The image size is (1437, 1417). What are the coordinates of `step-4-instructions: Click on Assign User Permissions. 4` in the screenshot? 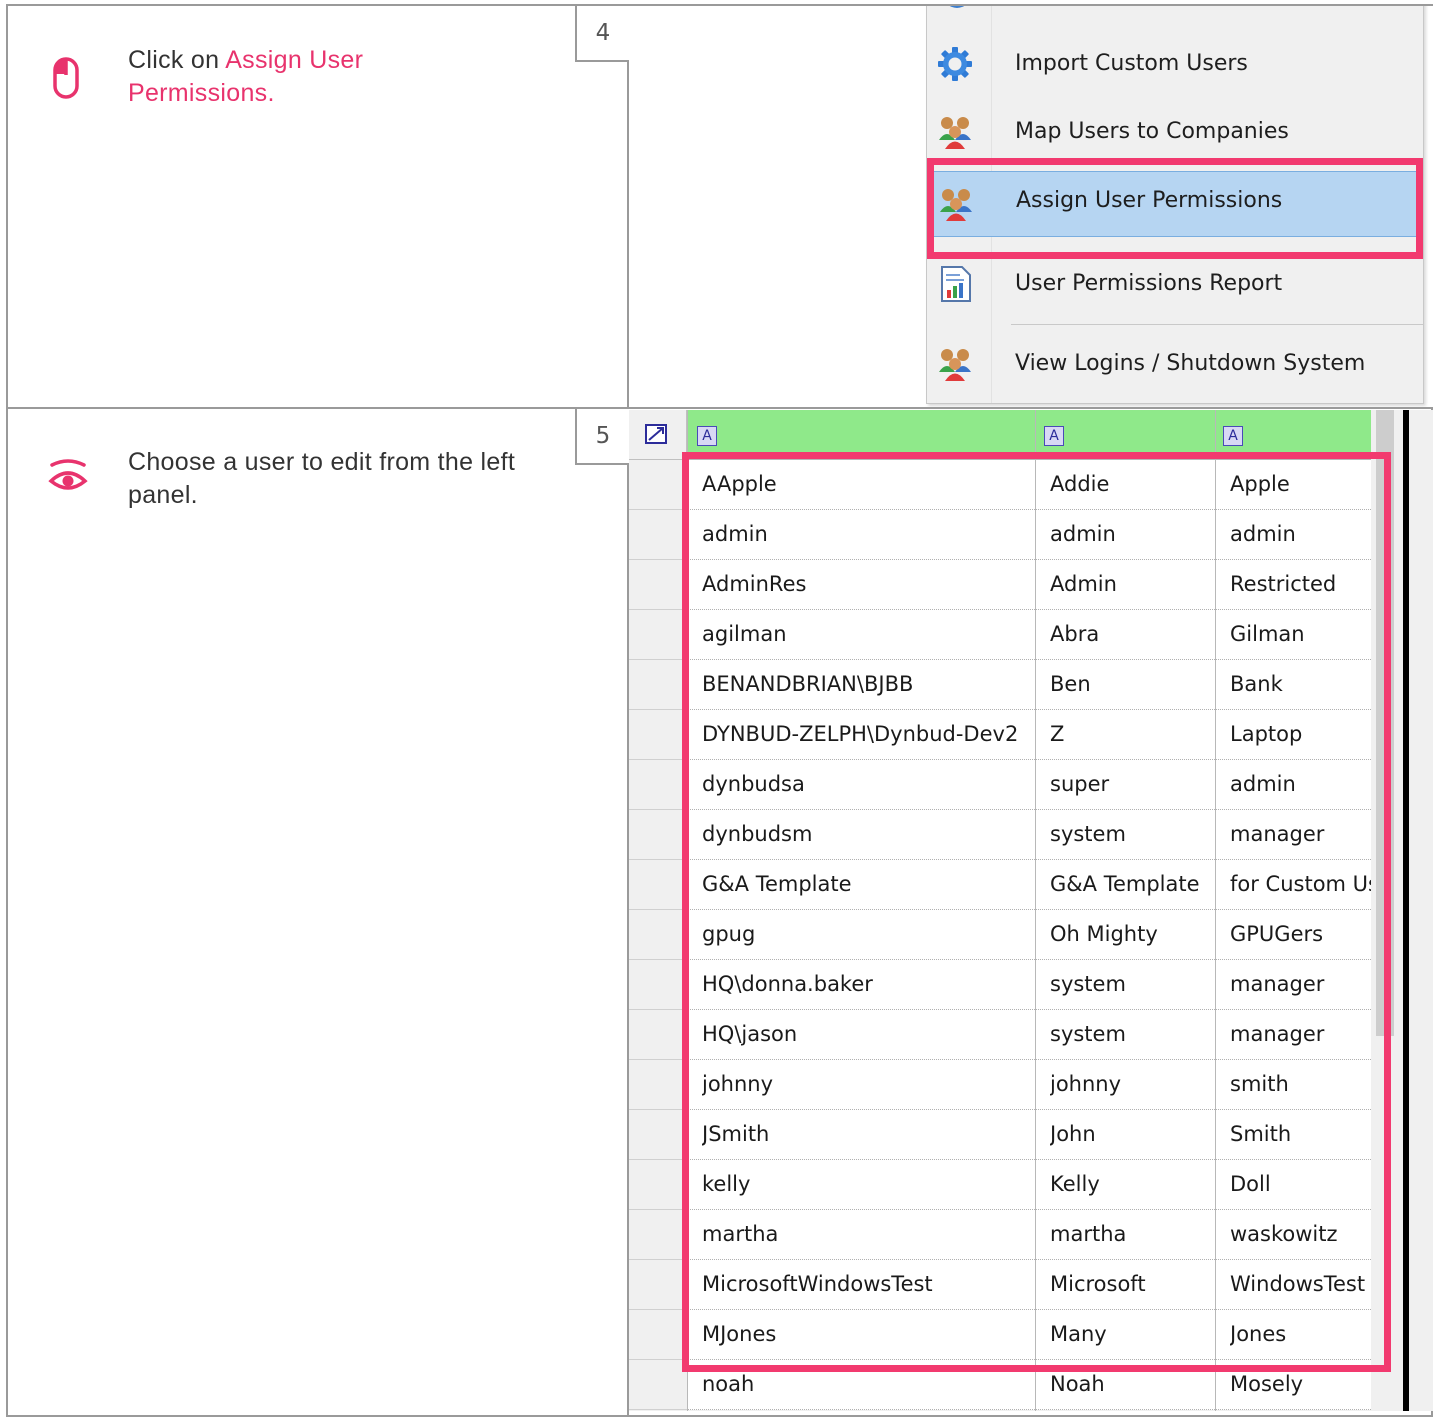 It's located at (318, 206).